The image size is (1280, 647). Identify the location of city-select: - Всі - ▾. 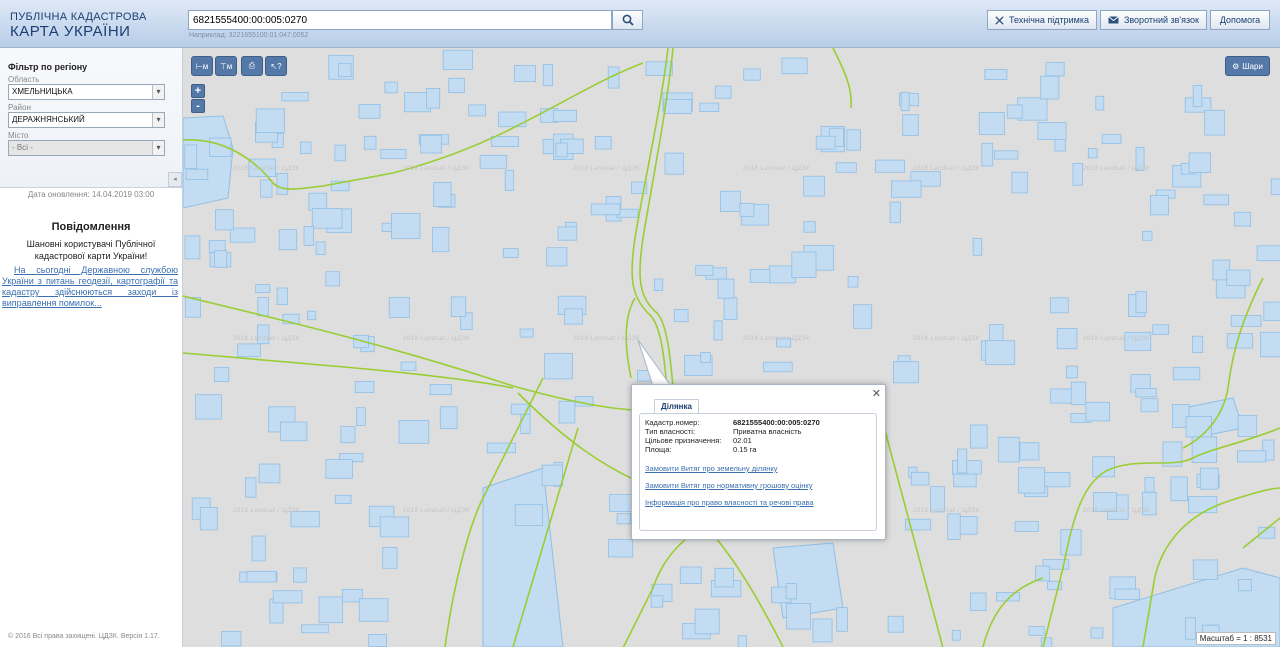
(86, 148).